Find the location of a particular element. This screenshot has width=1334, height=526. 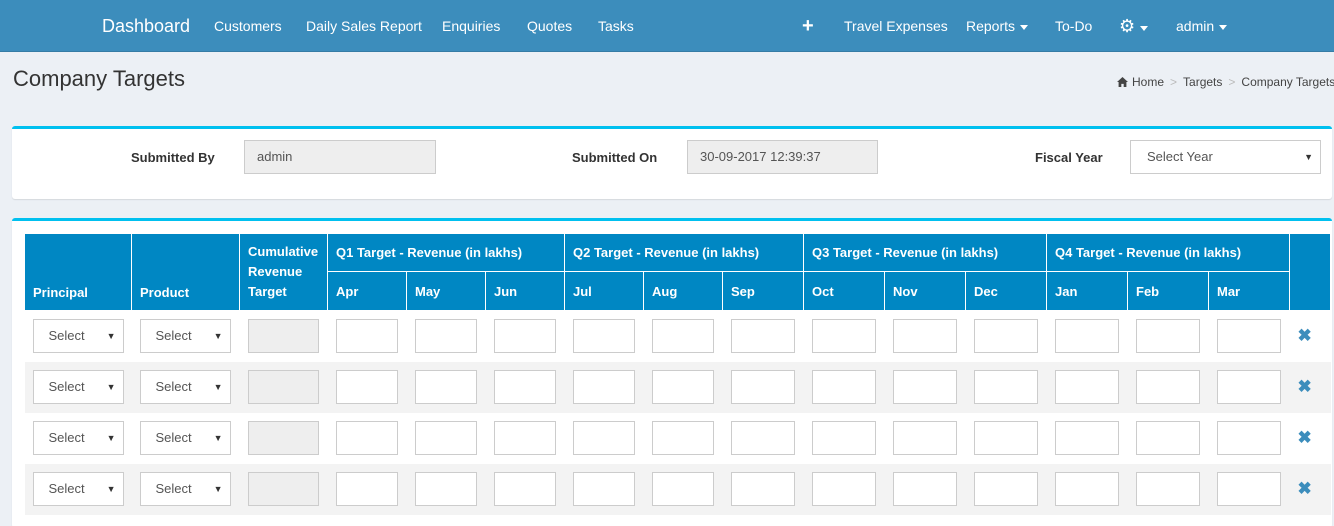

nav-todo-link: To-Do is located at coordinates (1073, 26).